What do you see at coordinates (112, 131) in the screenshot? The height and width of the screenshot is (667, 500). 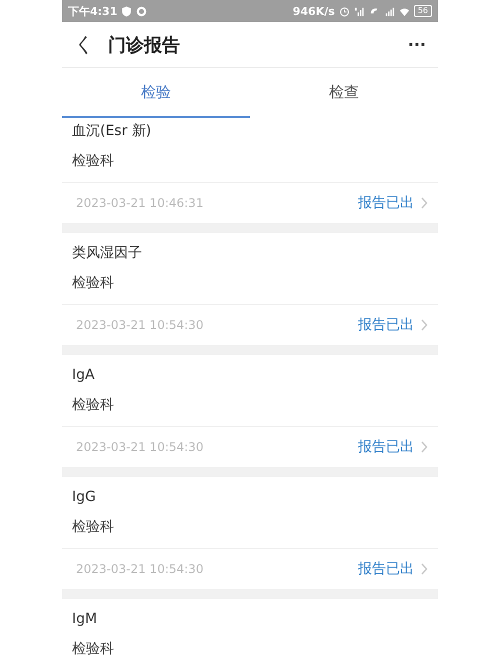 I see `report-name: 血沉(Esr 新)` at bounding box center [112, 131].